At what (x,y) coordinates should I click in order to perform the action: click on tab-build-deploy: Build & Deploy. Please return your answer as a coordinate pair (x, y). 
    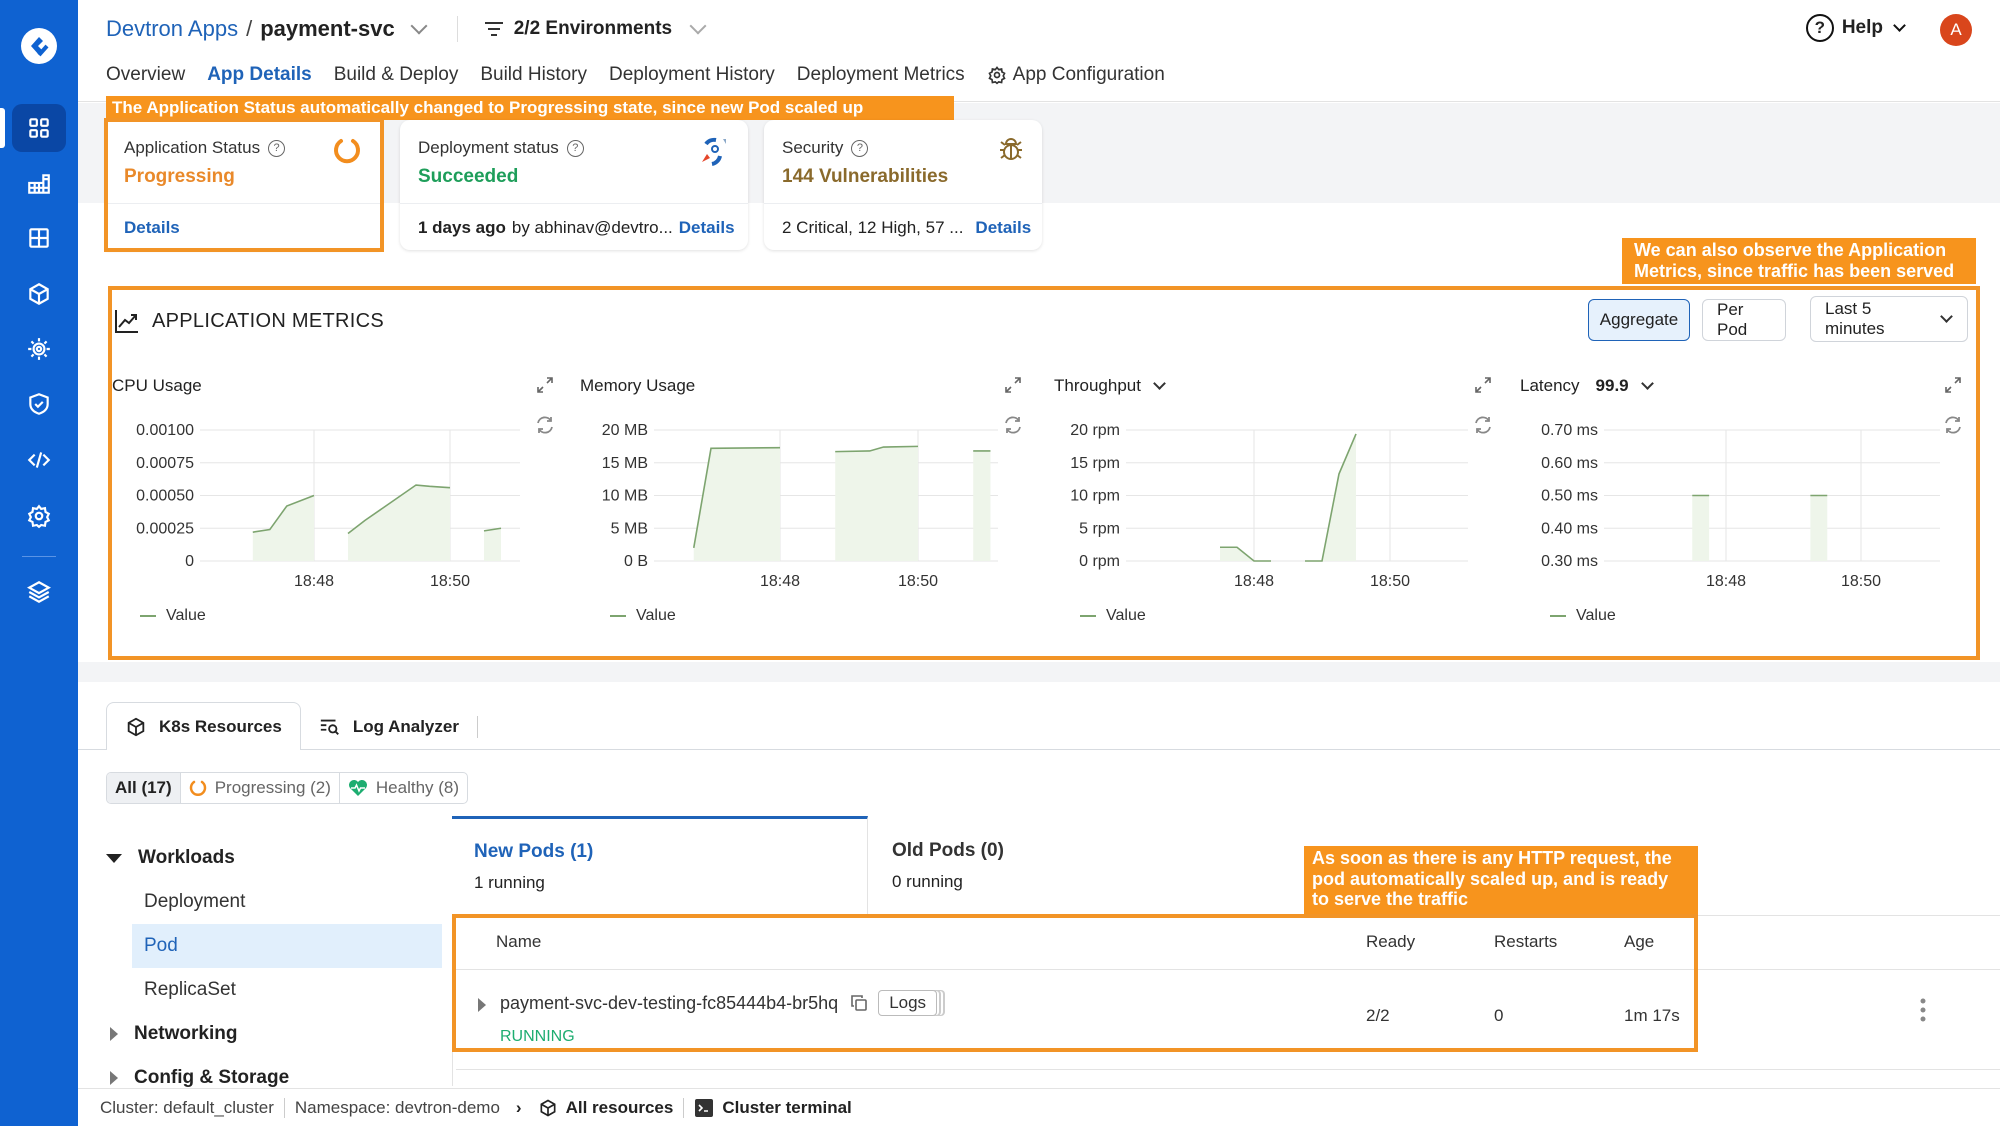
    Looking at the image, I should click on (396, 75).